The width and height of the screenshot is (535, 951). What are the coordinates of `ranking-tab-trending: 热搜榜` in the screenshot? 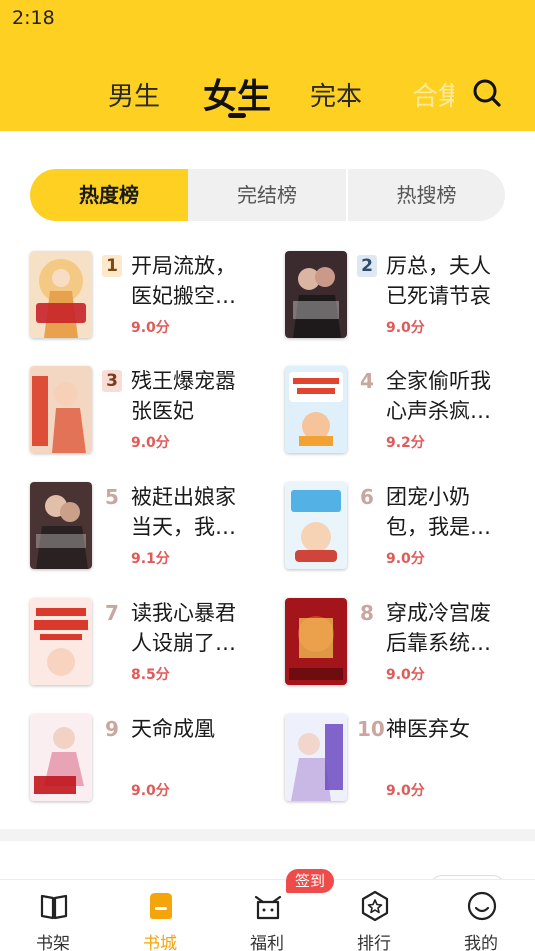 It's located at (426, 195).